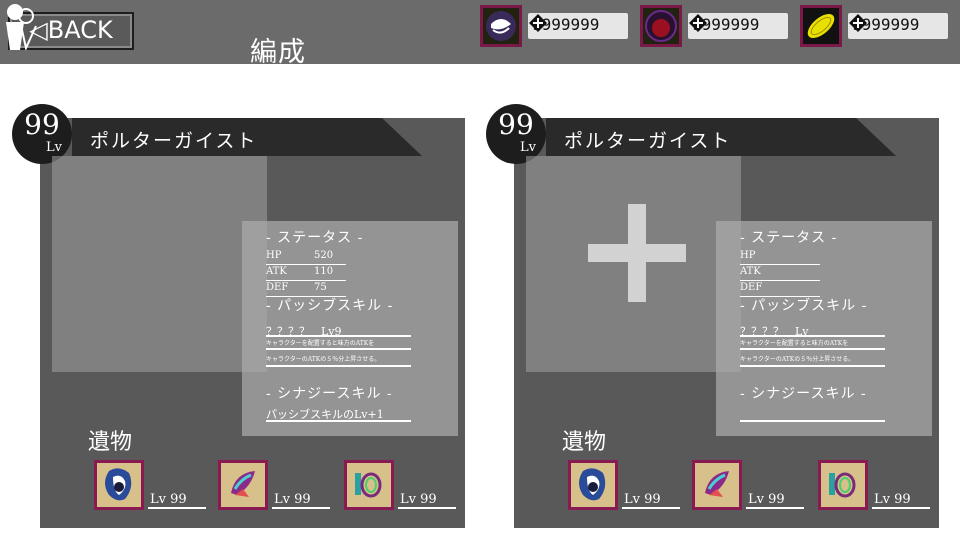 The image size is (960, 540). I want to click on add-orb-icon, so click(698, 23).